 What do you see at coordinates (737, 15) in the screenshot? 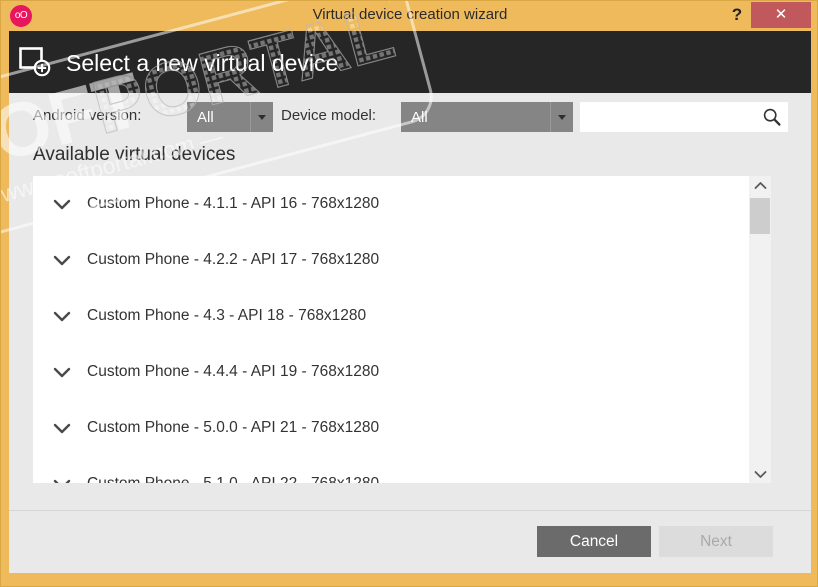
I see `help-button: ?` at bounding box center [737, 15].